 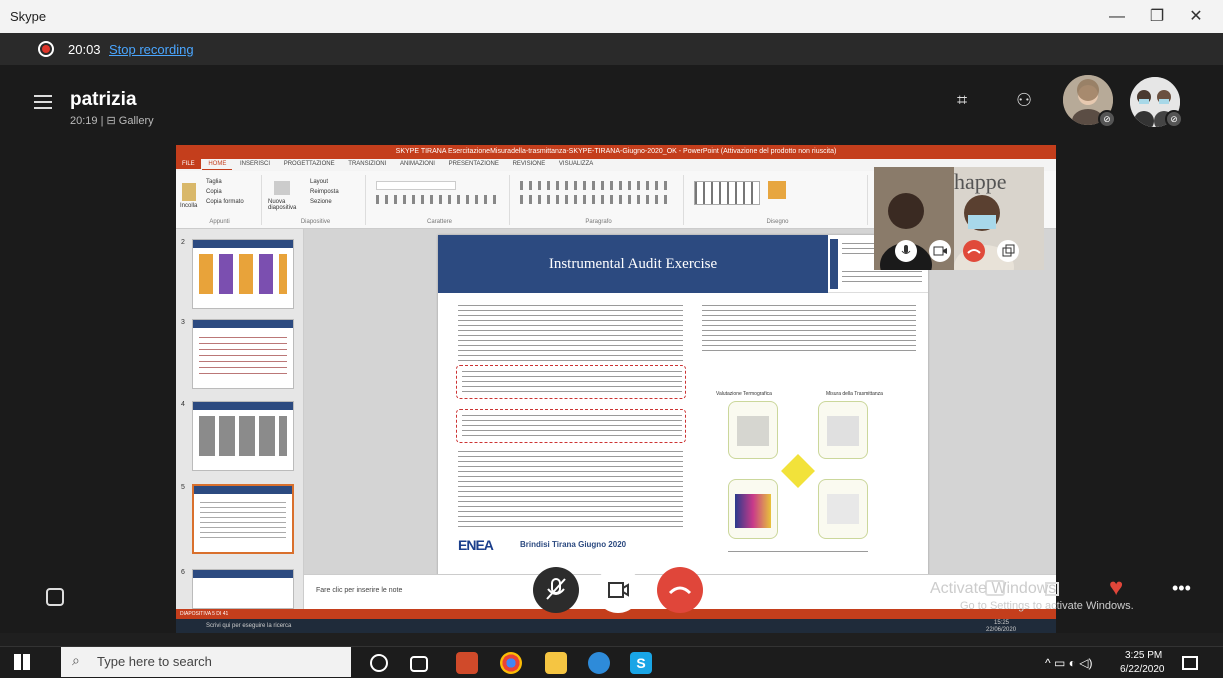 I want to click on svg-text: happe, so click(x=980, y=181).